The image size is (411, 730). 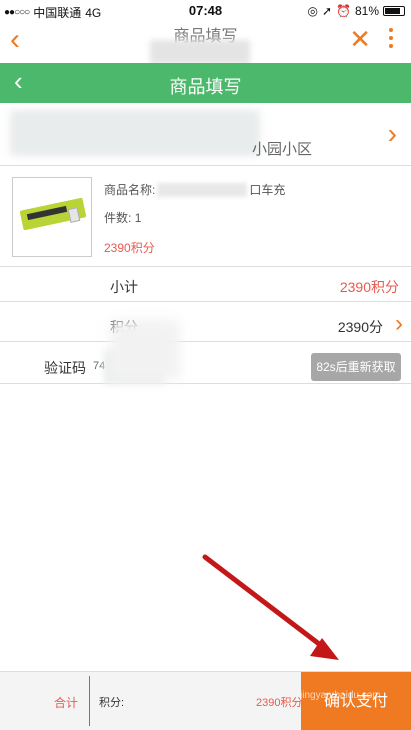 I want to click on product-image, so click(x=52, y=217).